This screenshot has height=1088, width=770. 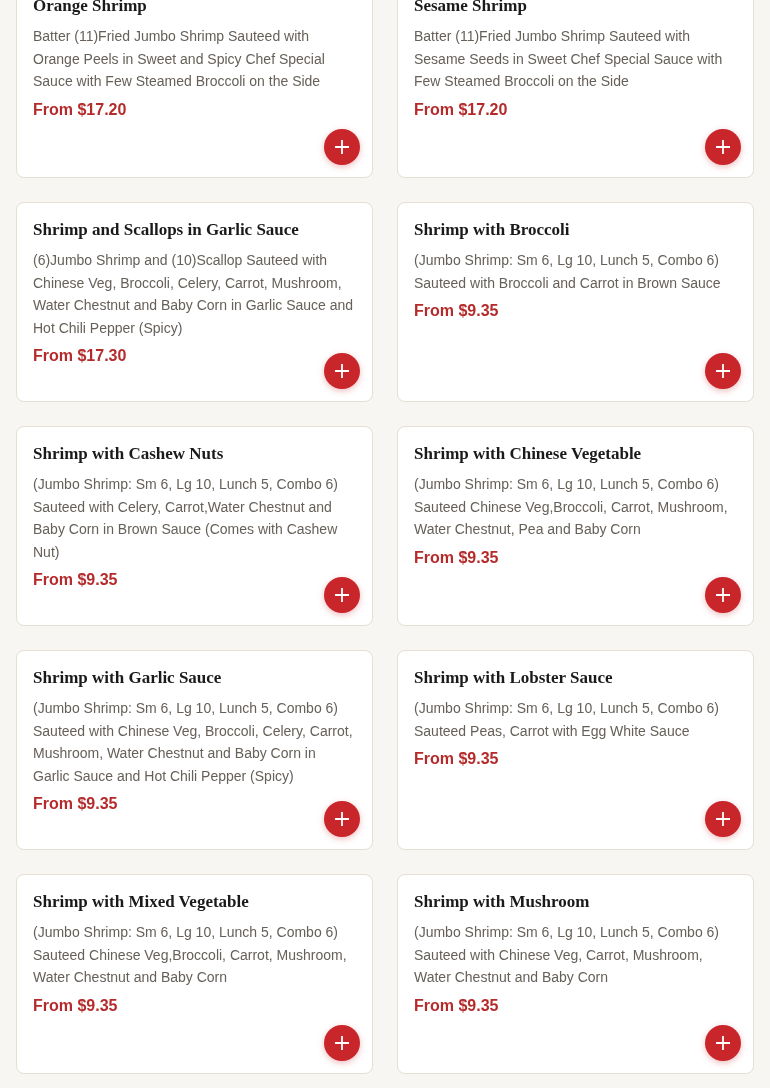 I want to click on item-name: Shrimp with Mushroom, so click(x=502, y=902).